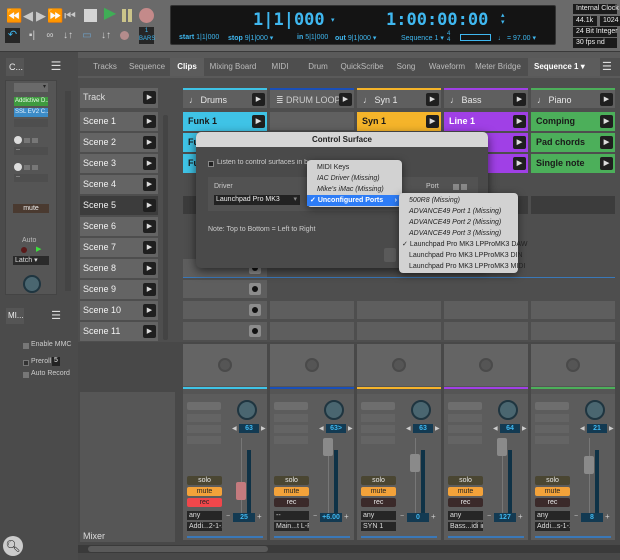 This screenshot has width=620, height=560. I want to click on volume-value: +6.00, so click(331, 517).